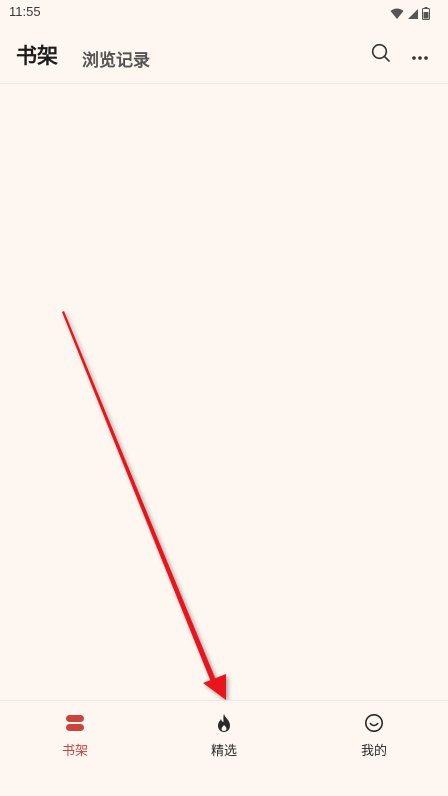  What do you see at coordinates (75, 723) in the screenshot?
I see `bookshelf-icon` at bounding box center [75, 723].